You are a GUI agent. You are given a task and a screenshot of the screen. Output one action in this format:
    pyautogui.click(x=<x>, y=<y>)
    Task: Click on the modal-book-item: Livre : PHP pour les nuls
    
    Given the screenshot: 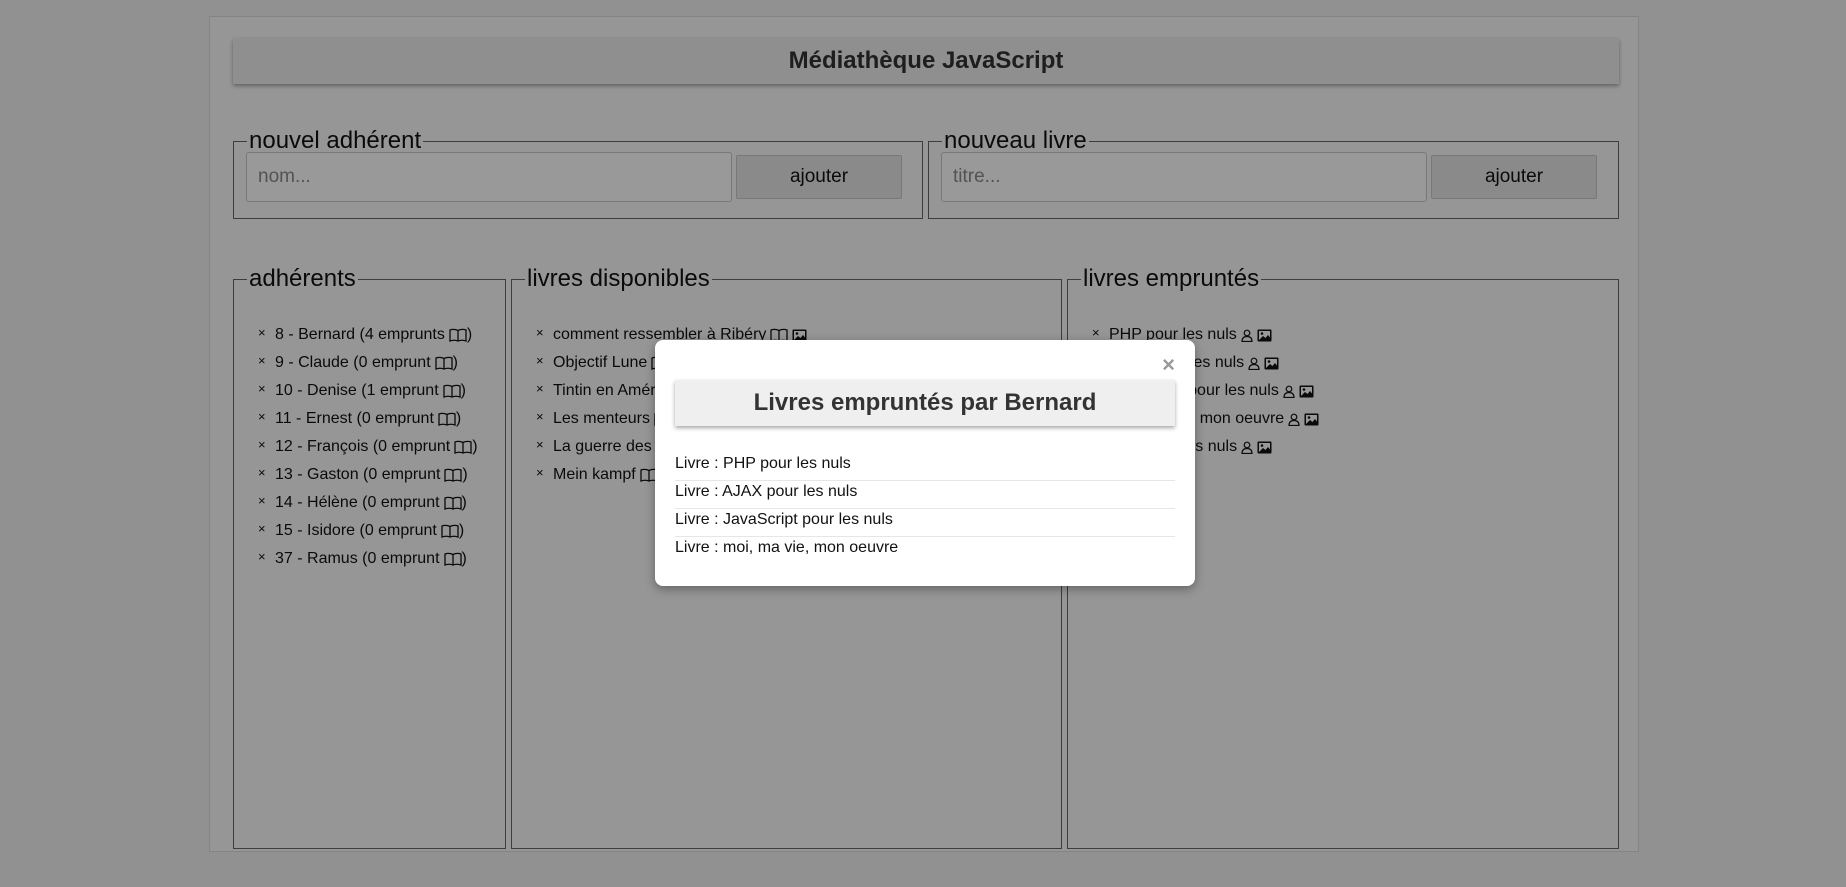 What is the action you would take?
    pyautogui.click(x=925, y=467)
    